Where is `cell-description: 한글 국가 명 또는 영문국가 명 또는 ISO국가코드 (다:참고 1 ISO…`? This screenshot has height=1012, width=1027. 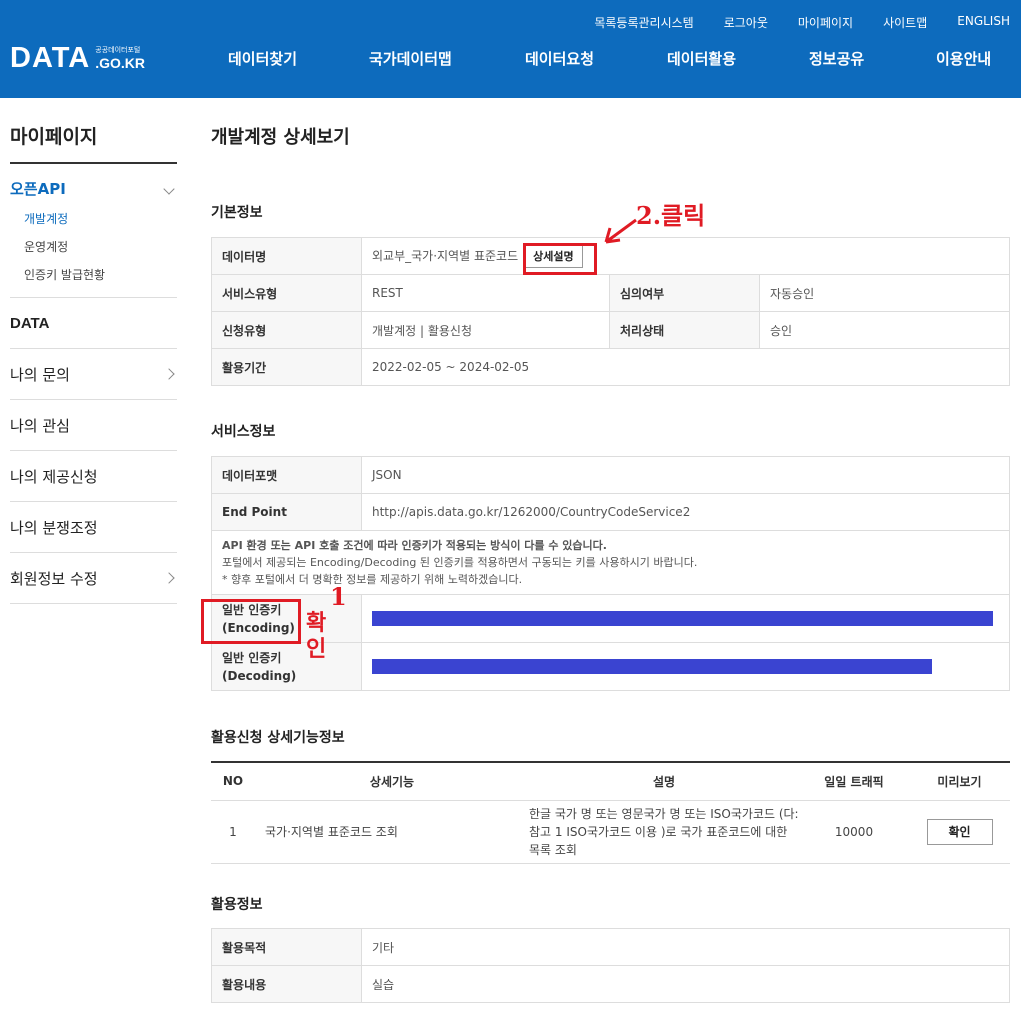 cell-description: 한글 국가 명 또는 영문국가 명 또는 ISO국가코드 (다:참고 1 ISO… is located at coordinates (664, 832).